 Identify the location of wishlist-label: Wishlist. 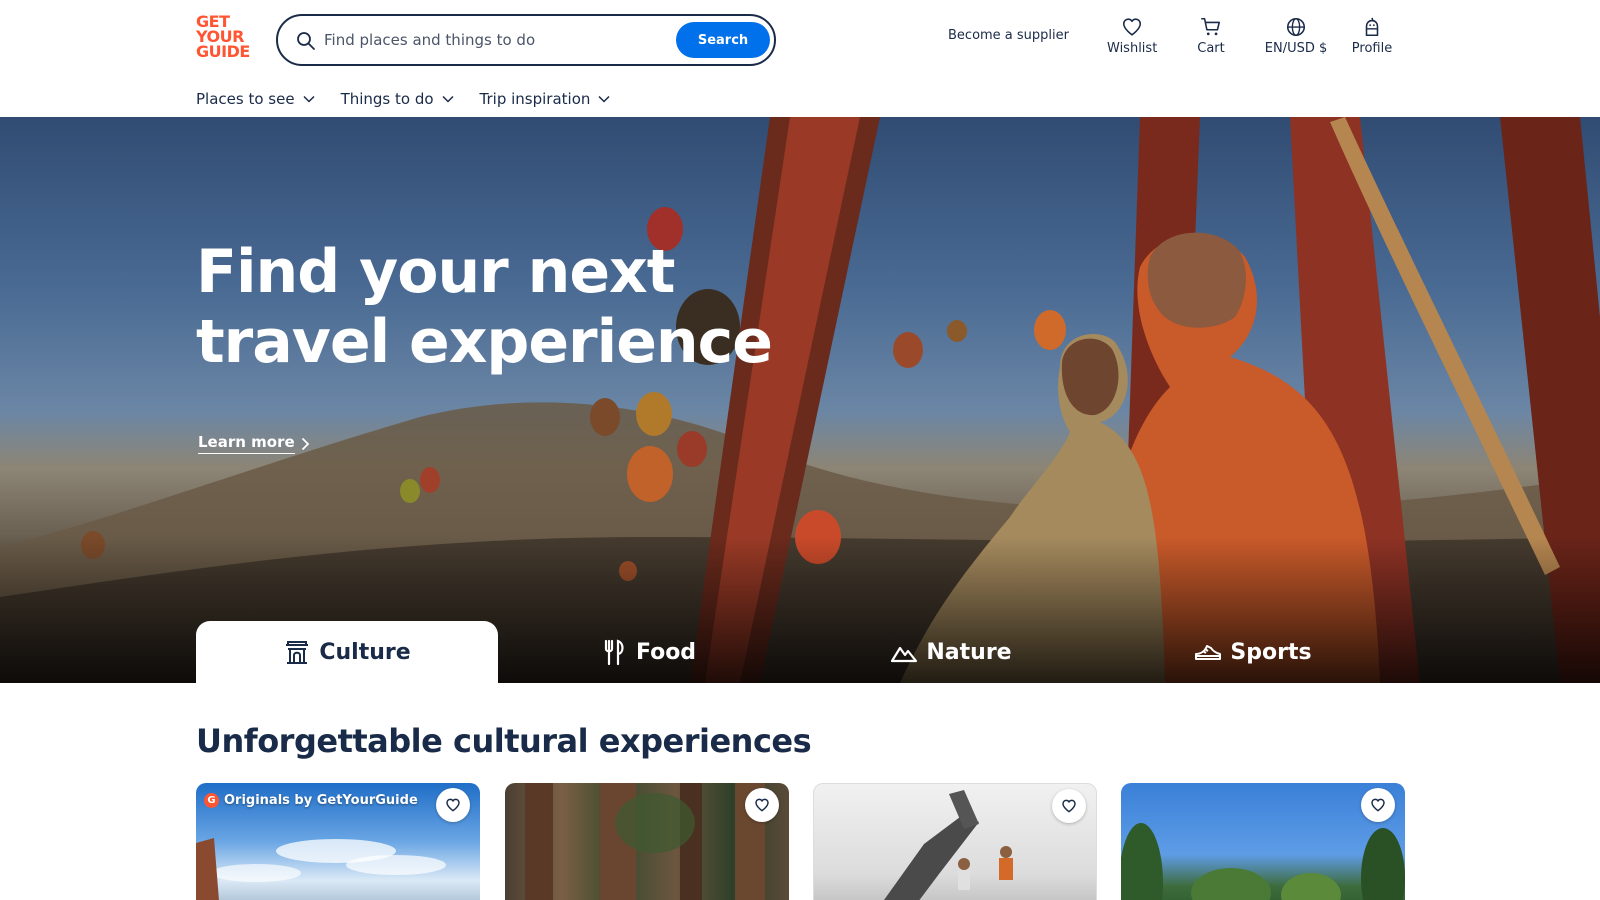
(1132, 48).